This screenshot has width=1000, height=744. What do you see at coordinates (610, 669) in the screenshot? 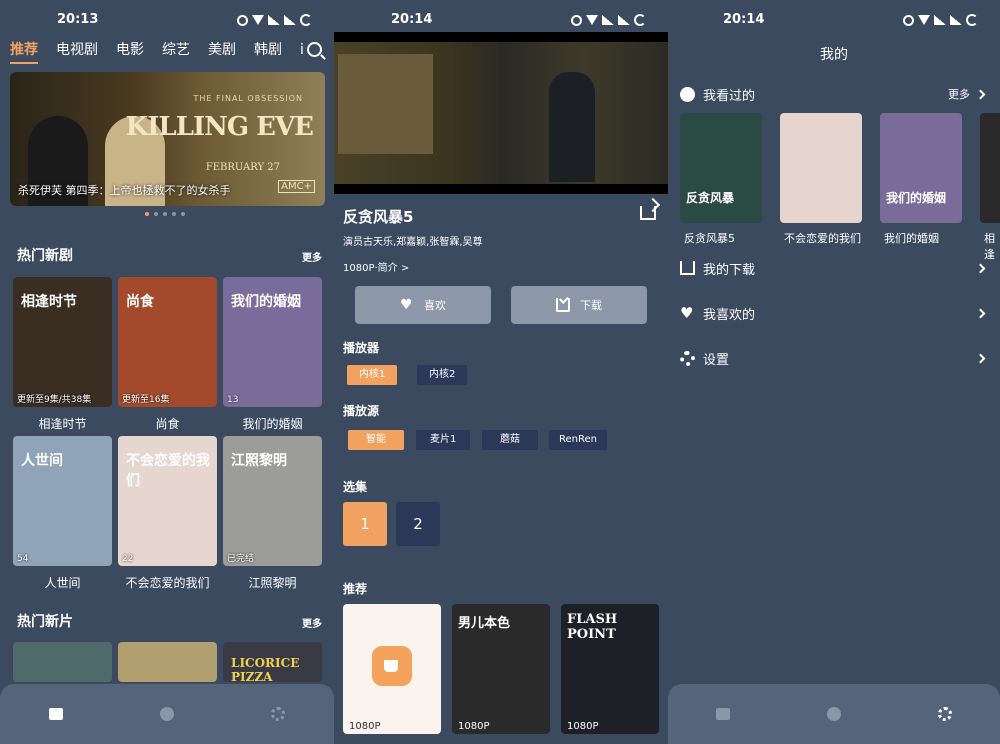
I see `recommend-poster: FLASH POINT 1080P` at bounding box center [610, 669].